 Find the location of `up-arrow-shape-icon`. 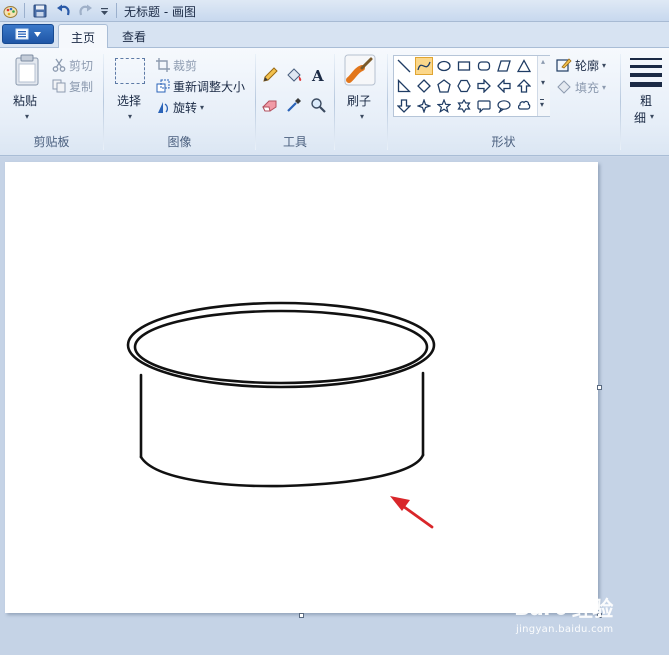

up-arrow-shape-icon is located at coordinates (524, 86).